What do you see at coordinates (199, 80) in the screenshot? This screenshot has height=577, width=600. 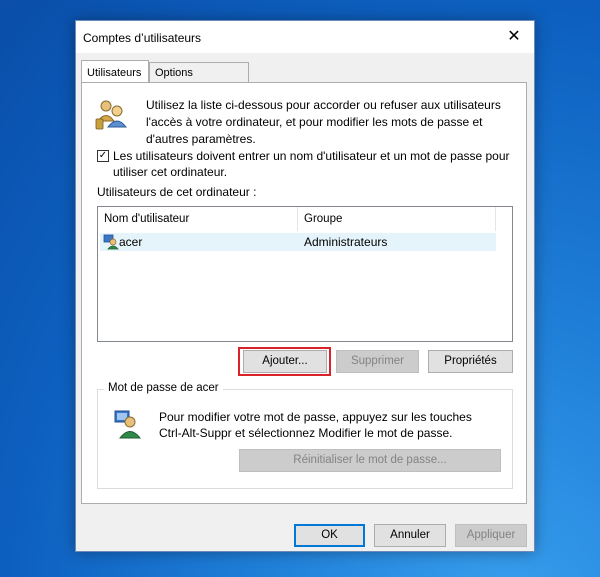 I see `tab-advanced-options: Options avancées` at bounding box center [199, 80].